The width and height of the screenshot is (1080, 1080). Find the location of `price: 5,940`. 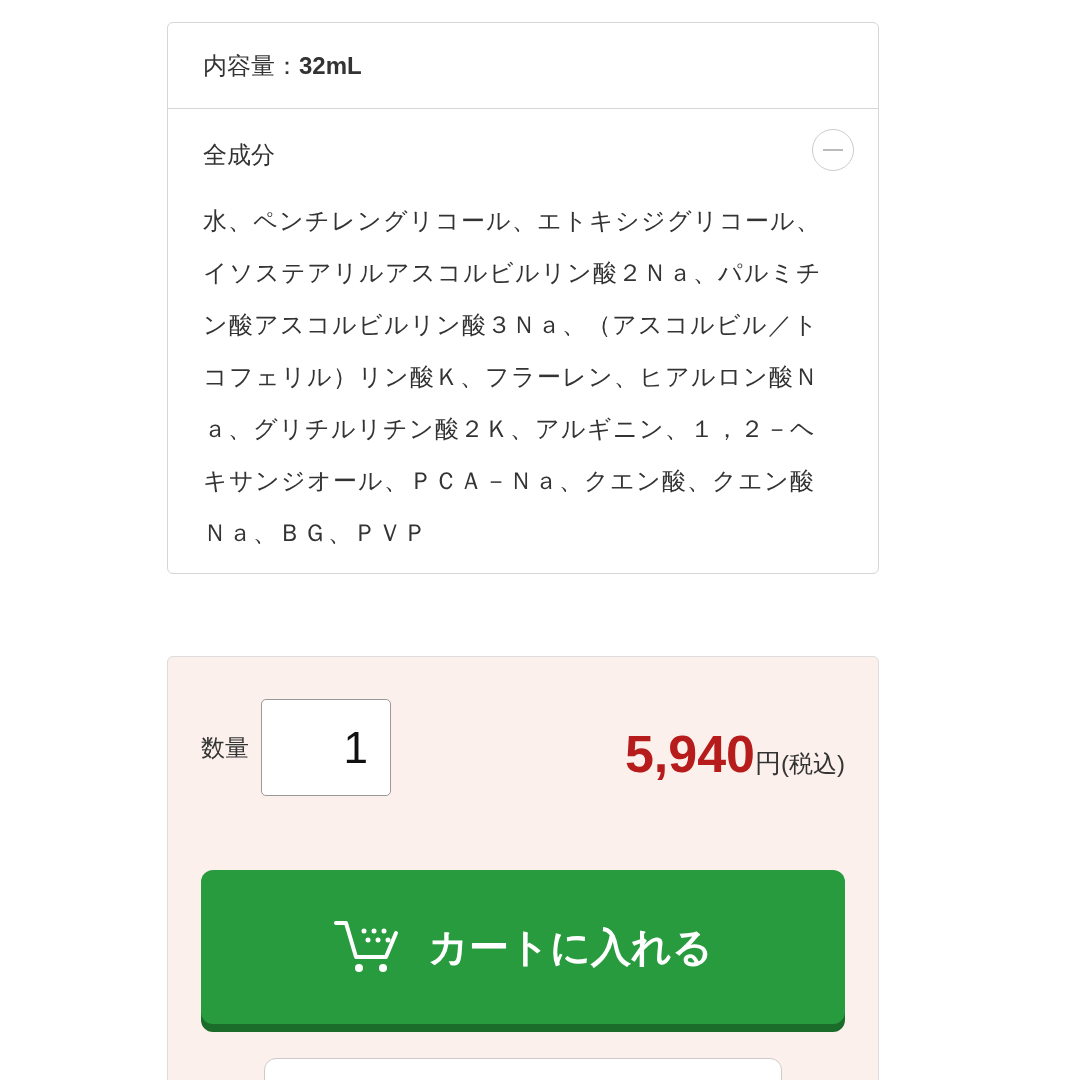

price: 5,940 is located at coordinates (689, 754).